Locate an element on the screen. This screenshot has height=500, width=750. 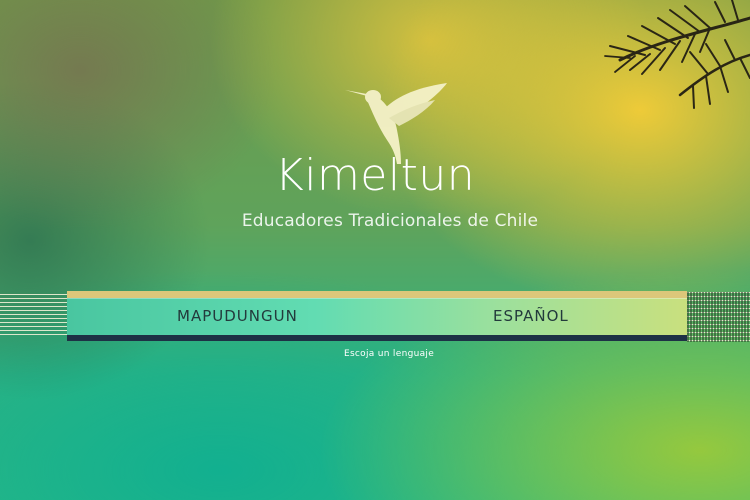
bar-top-stripe is located at coordinates (377, 294).